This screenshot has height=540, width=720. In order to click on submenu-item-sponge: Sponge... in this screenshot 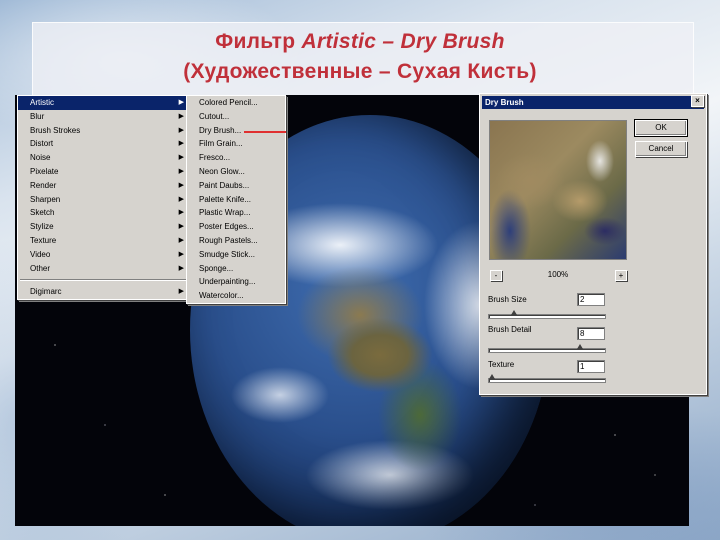, I will do `click(236, 269)`.